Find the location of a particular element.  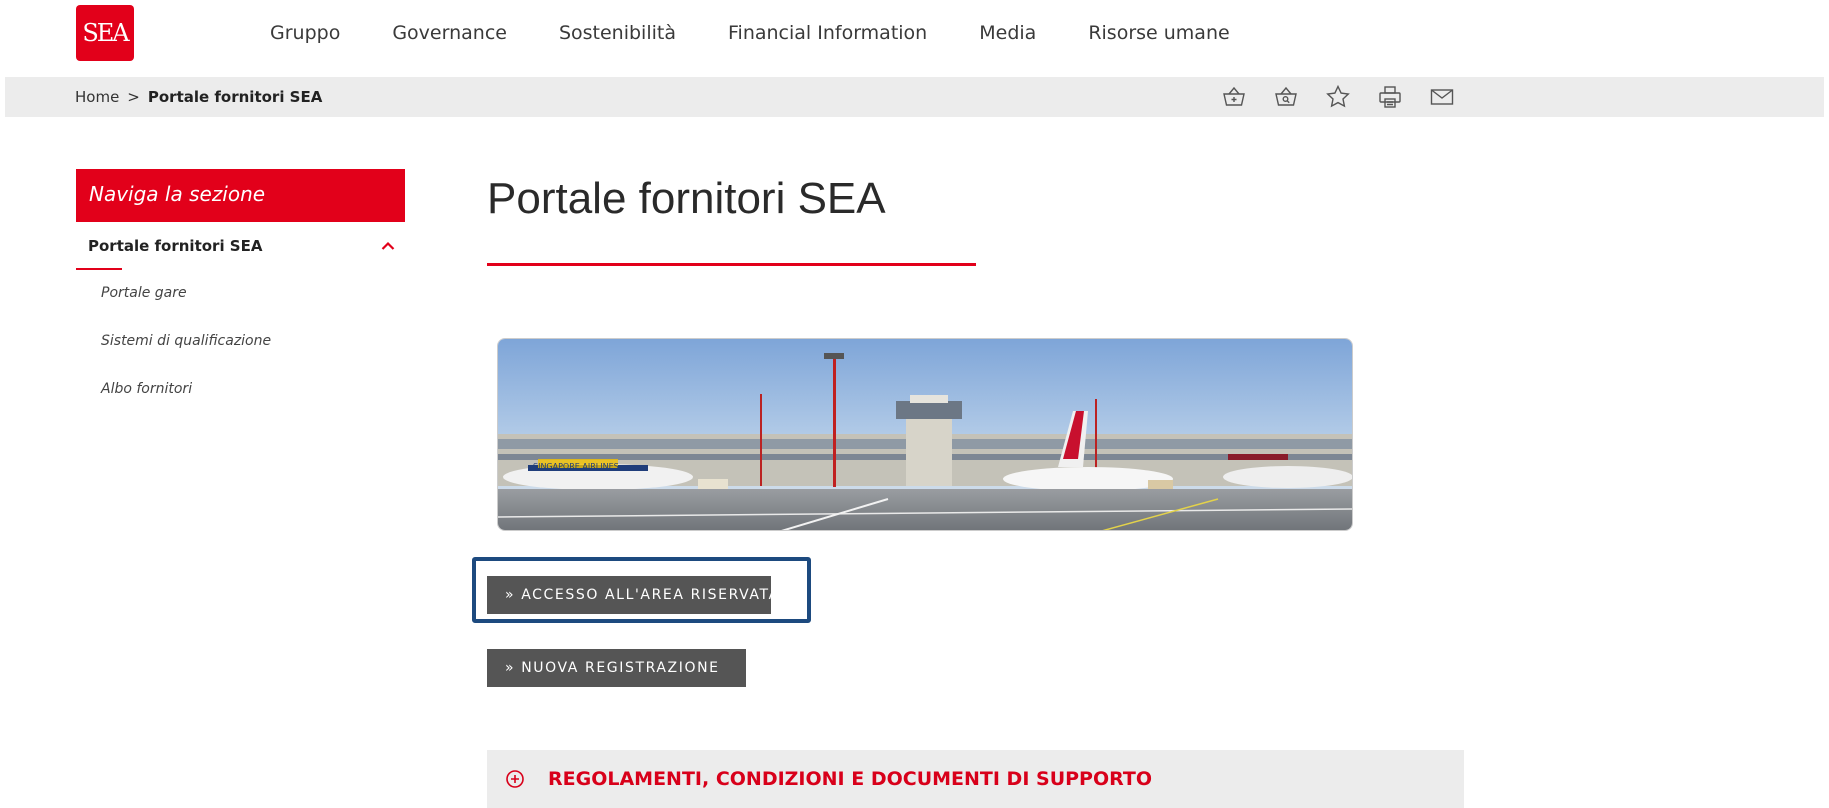

breadcrumb-bar: Home > Portale fornitori SEA is located at coordinates (914, 97).